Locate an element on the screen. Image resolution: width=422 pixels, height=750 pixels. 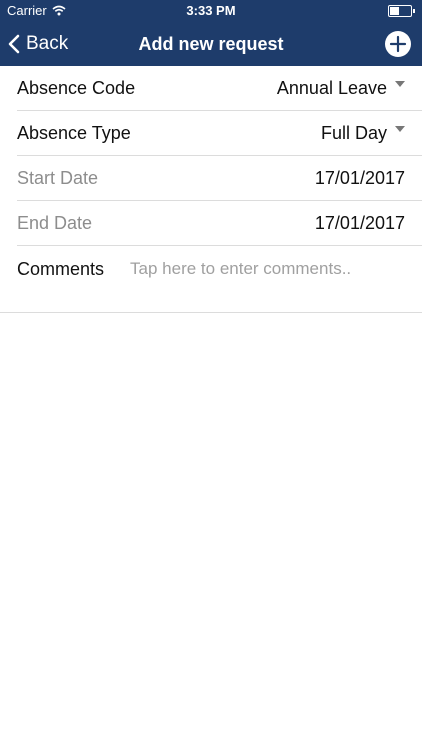
end-date-label: End Date is located at coordinates (55, 222).